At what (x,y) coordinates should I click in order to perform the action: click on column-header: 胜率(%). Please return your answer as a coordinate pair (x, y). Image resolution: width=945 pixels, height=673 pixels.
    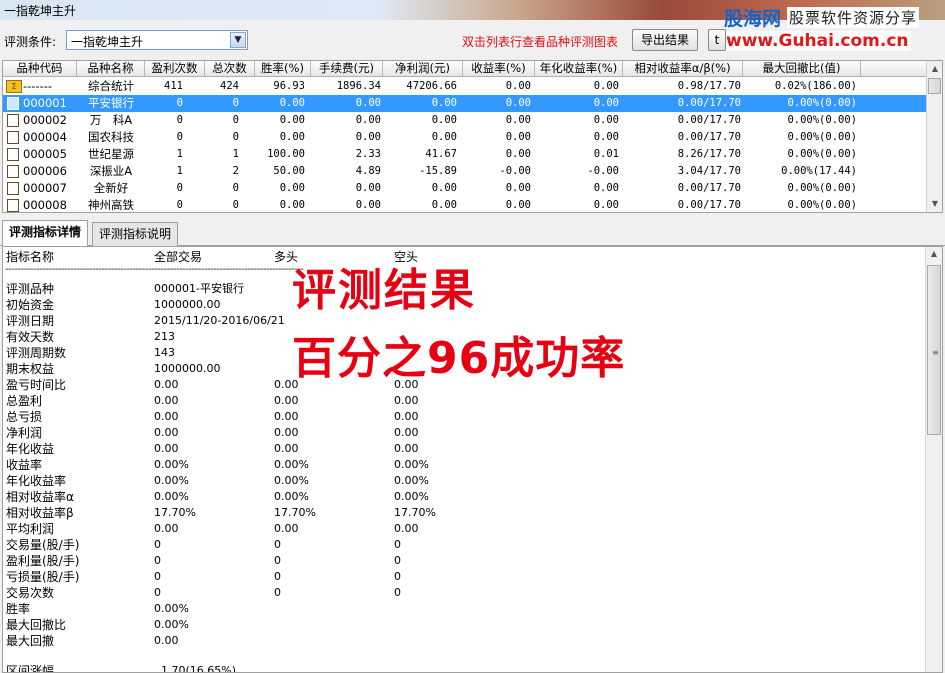
    Looking at the image, I should click on (283, 69).